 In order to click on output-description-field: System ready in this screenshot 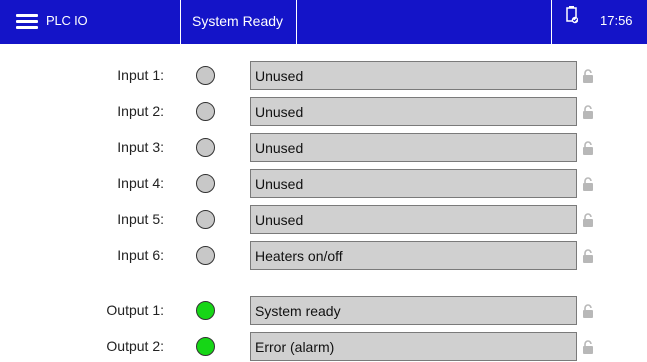, I will do `click(413, 310)`.